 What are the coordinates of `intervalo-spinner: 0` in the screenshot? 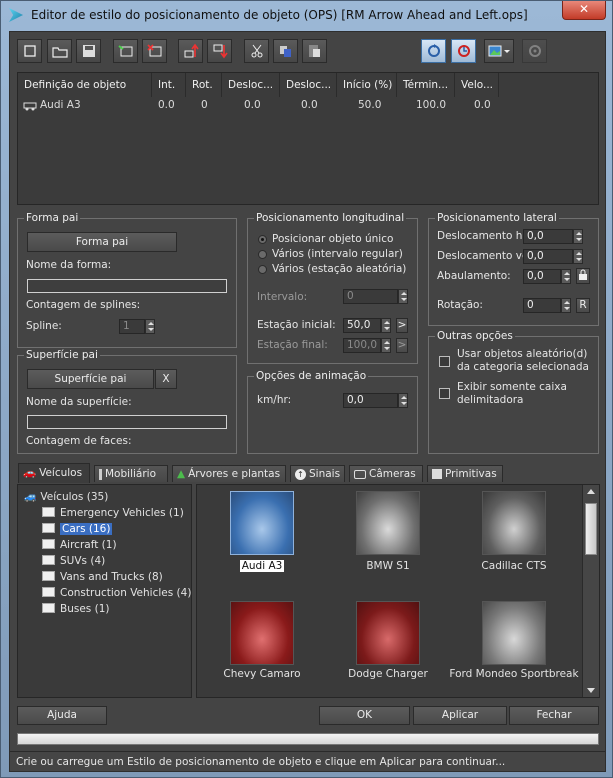 It's located at (370, 296).